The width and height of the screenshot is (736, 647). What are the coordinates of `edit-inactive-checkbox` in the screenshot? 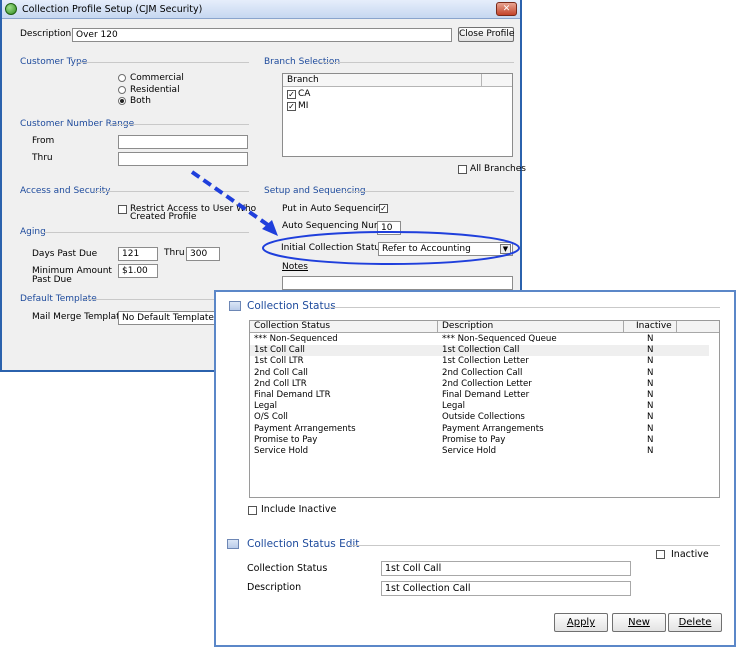 It's located at (660, 554).